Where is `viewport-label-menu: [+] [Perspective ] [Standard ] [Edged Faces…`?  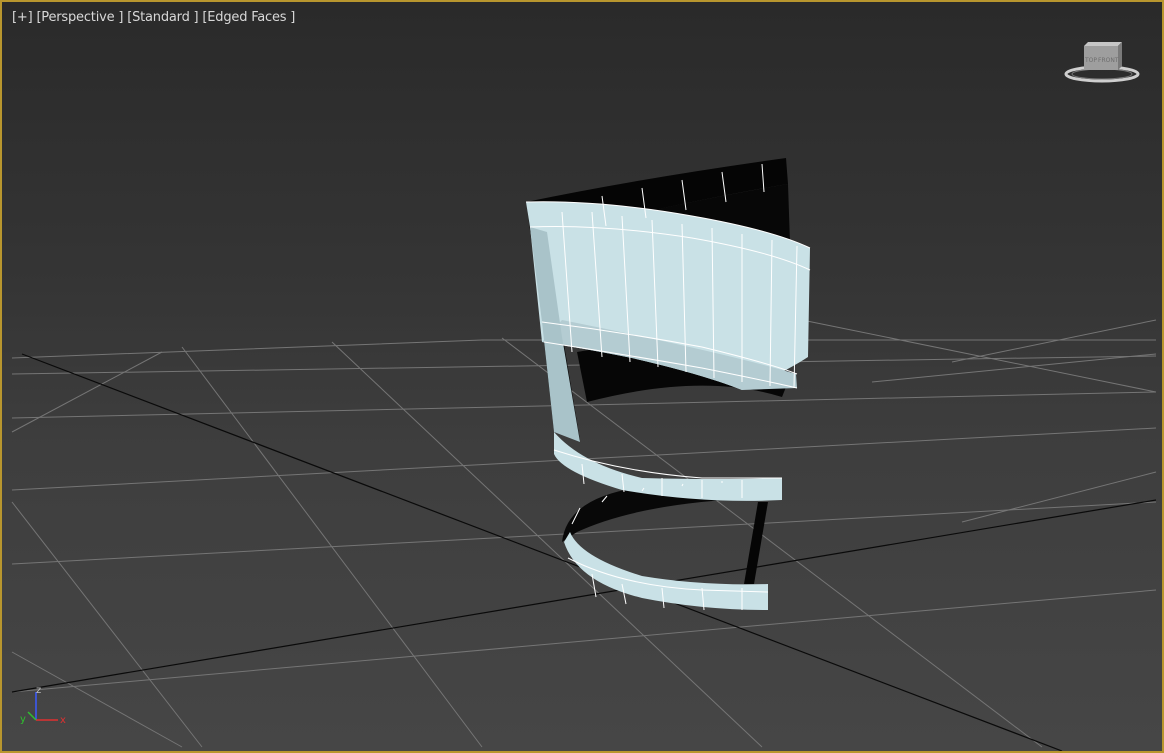
viewport-label-menu: [+] [Perspective ] [Standard ] [Edged Faces… is located at coordinates (155, 17).